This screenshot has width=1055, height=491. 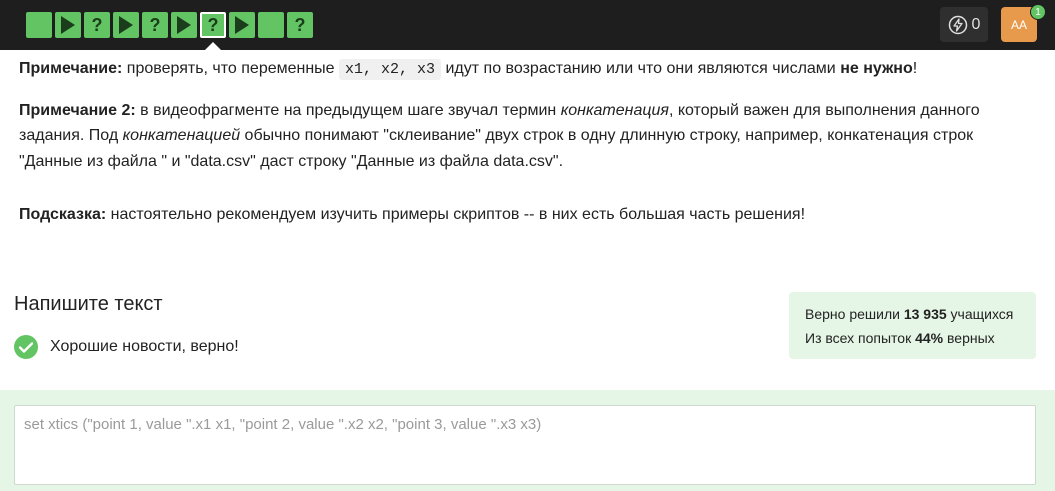 I want to click on lightning-icon, so click(x=957, y=24).